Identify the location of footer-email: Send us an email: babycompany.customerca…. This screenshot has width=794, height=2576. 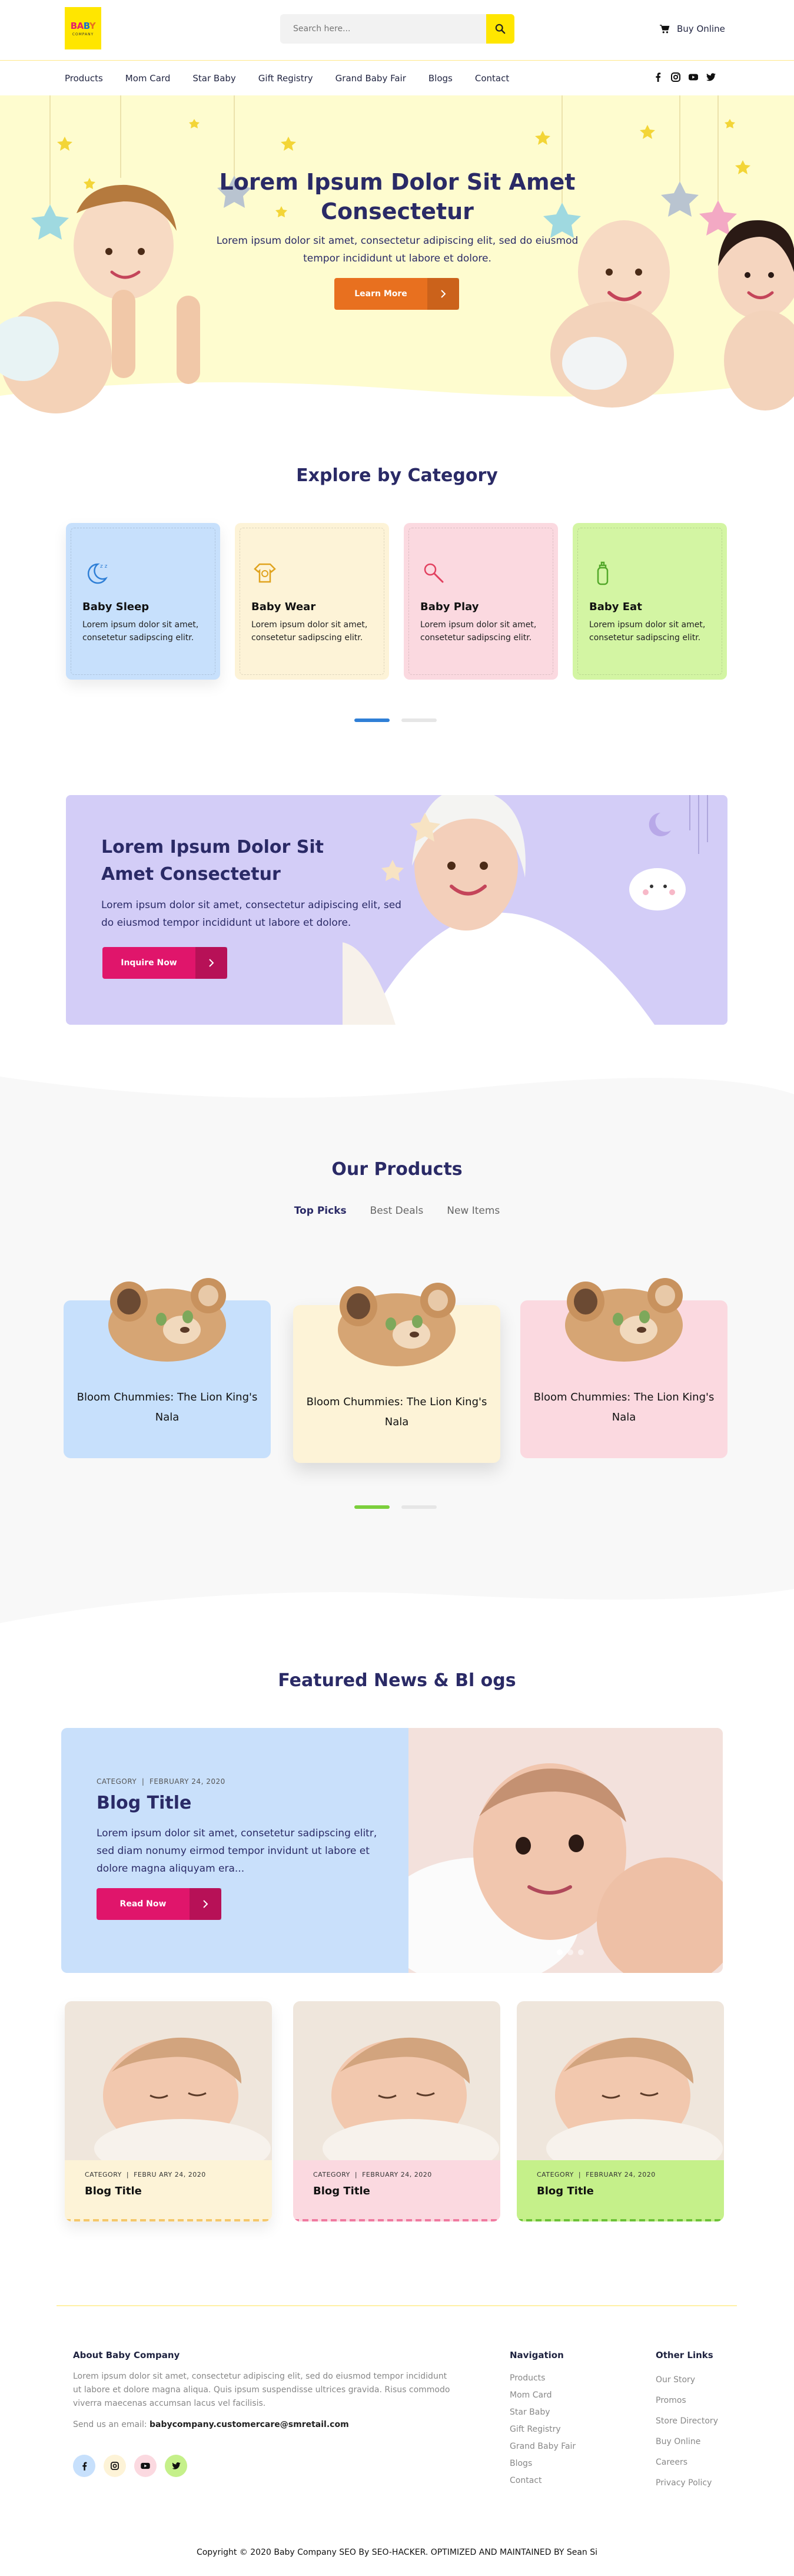
(211, 2424).